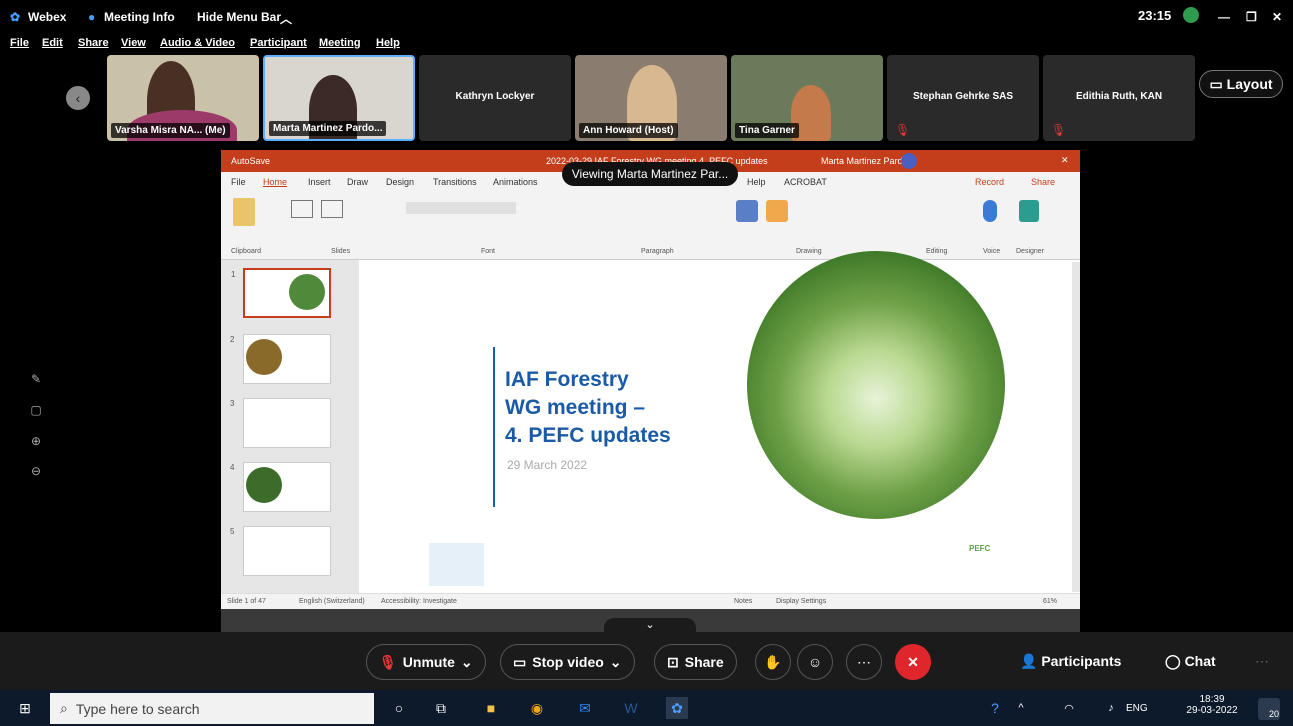 This screenshot has height=726, width=1293. Describe the element at coordinates (133, 43) in the screenshot. I see `menu-view: View` at that location.